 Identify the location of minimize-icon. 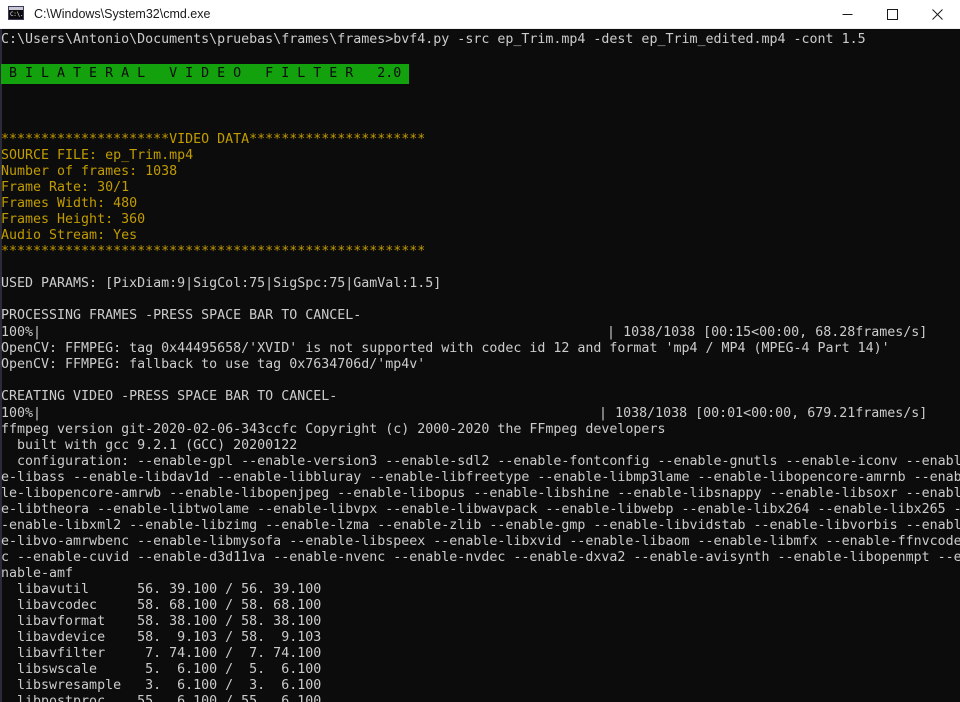
(847, 14).